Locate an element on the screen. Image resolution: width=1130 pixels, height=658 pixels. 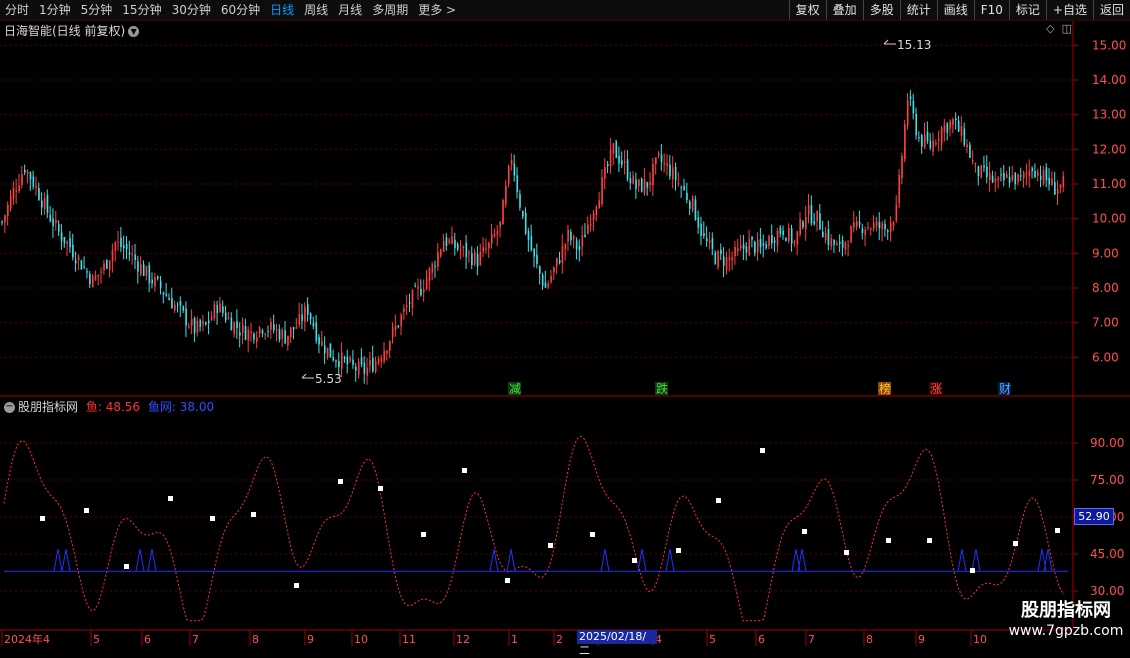
x-tick-label: 8 is located at coordinates (869, 639).